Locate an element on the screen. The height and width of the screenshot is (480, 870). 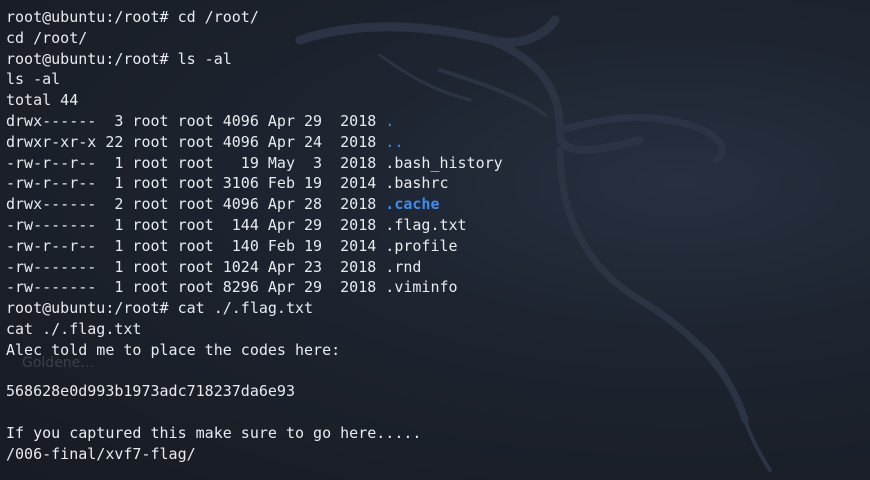
listing-metadata: -rw------- 1 root root 1024 Apr 23 2018 is located at coordinates (196, 266).